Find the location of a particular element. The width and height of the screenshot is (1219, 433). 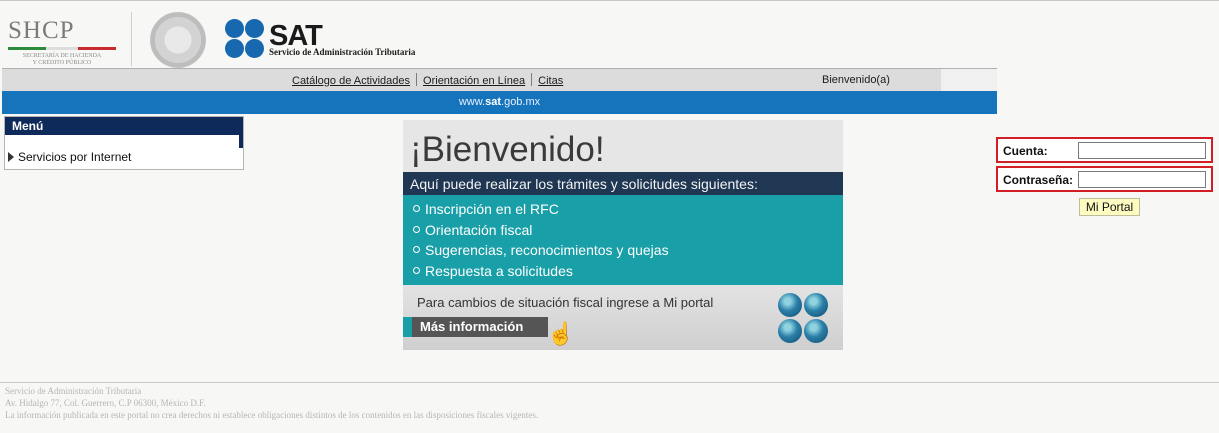

banner-list-item: Inscripción en el RFC is located at coordinates (628, 209).